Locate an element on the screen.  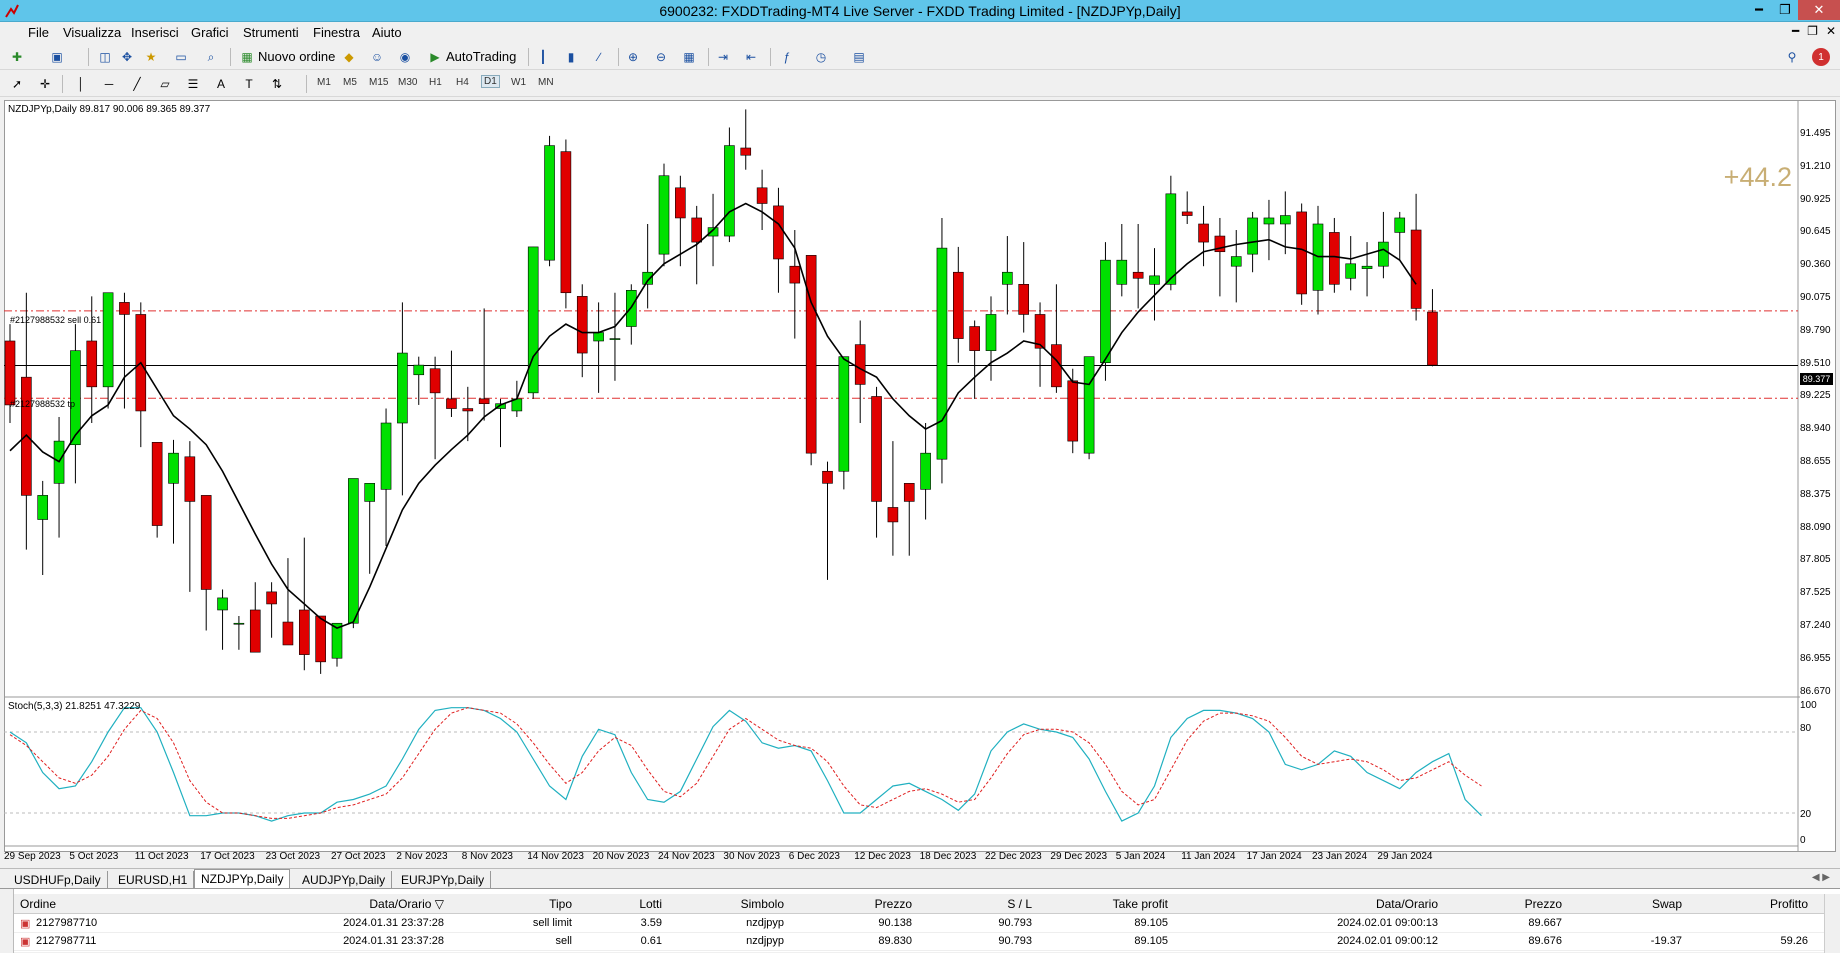
col-profitto: Profitto is located at coordinates (1756, 904).